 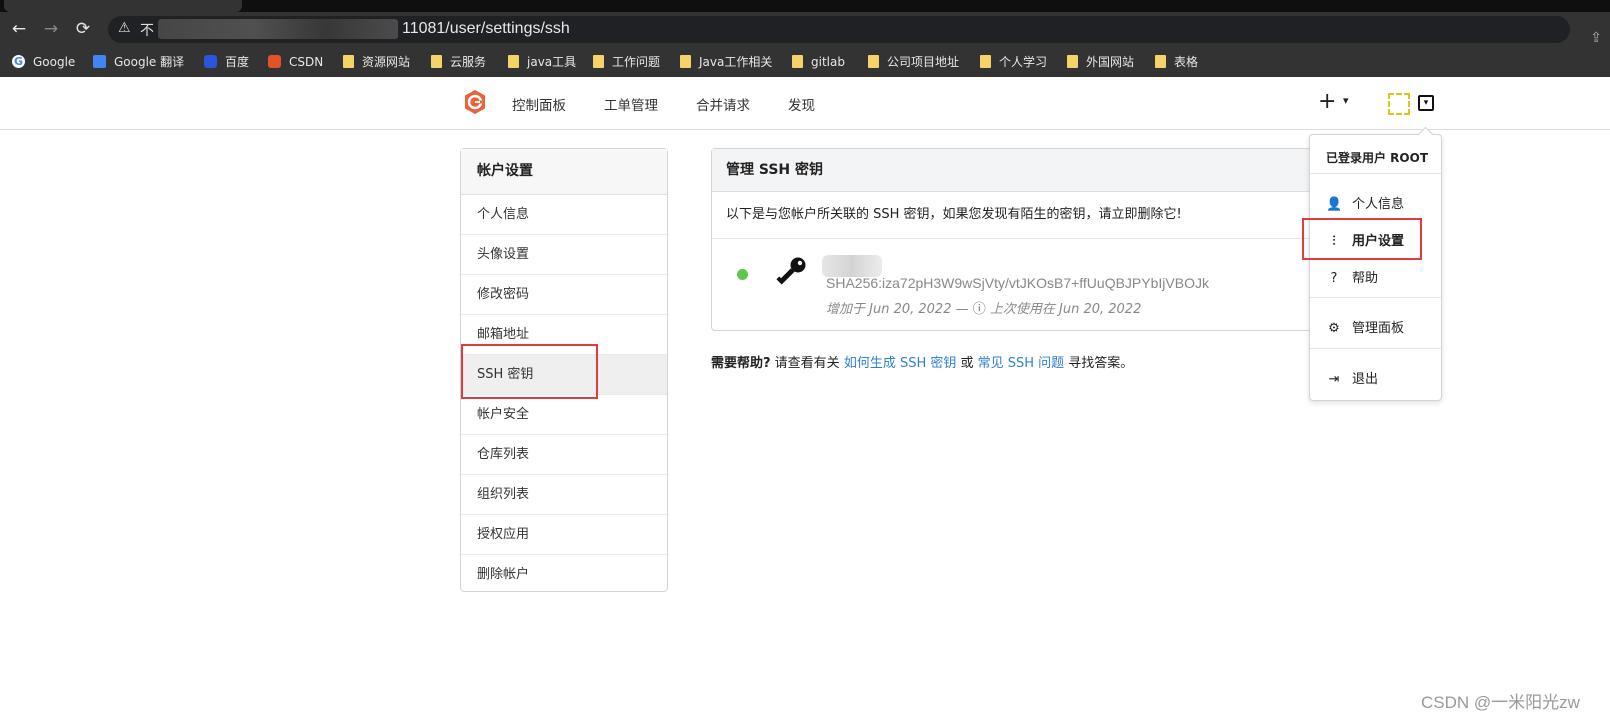 I want to click on address-bar: ⚠ 不 11081/user/settings/ssh, so click(x=839, y=29).